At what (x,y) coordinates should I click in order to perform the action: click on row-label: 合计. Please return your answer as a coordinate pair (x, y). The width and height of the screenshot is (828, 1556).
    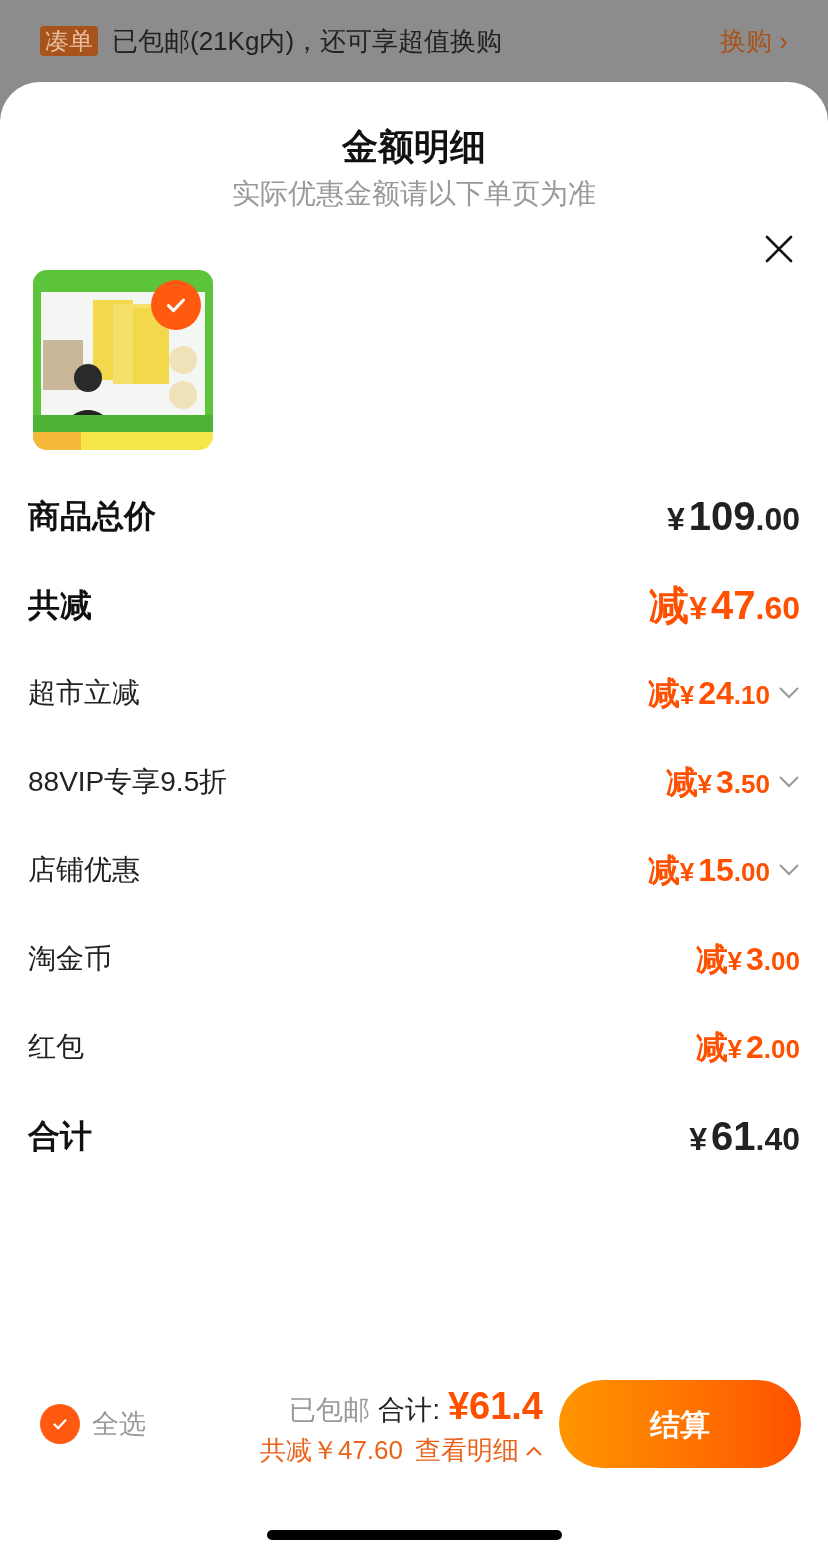
    Looking at the image, I should click on (60, 1136).